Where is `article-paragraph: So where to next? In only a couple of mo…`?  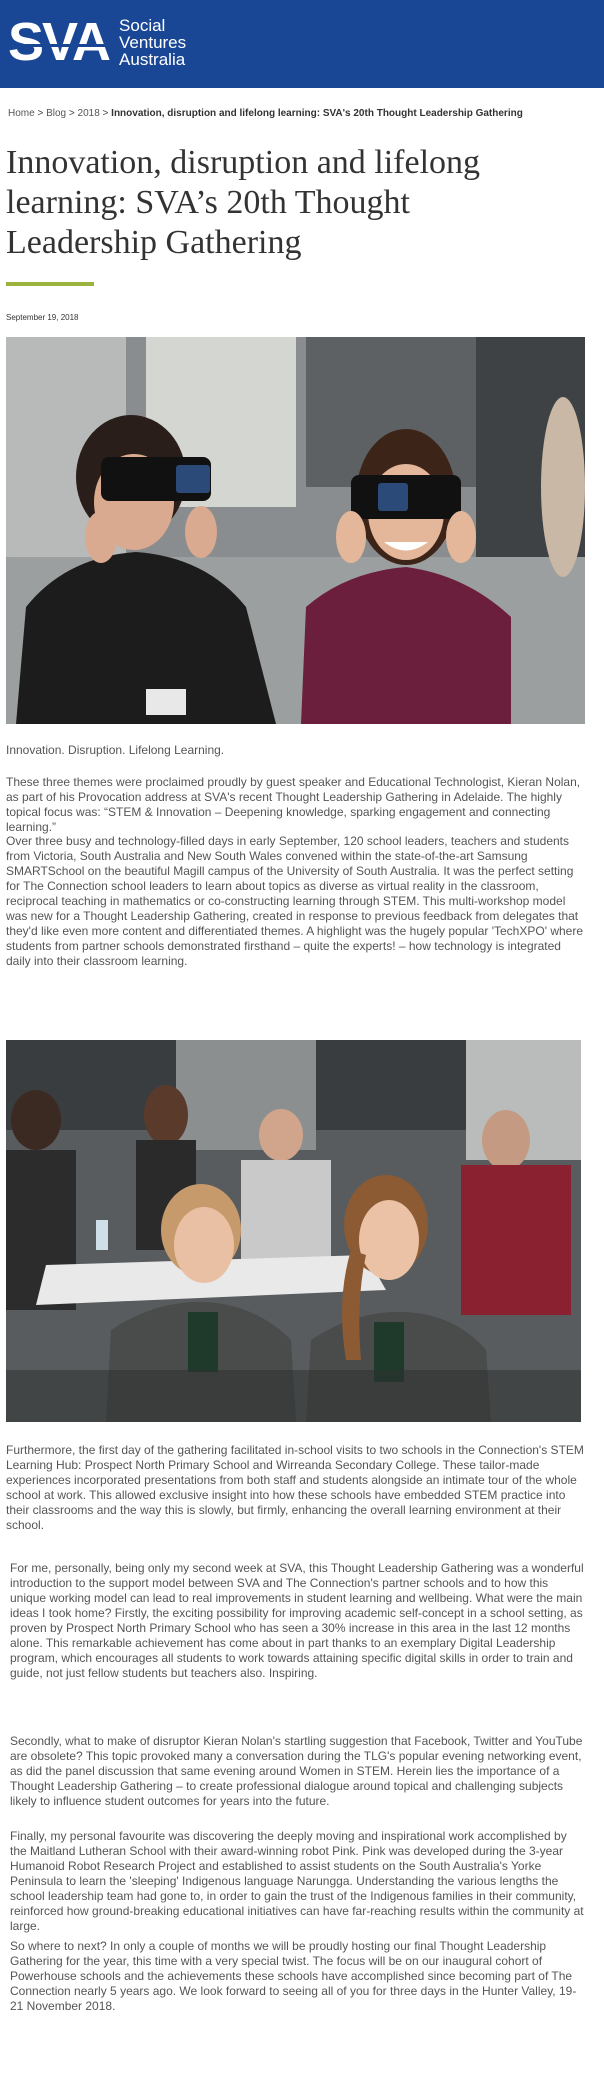 article-paragraph: So where to next? In only a couple of mo… is located at coordinates (293, 1976).